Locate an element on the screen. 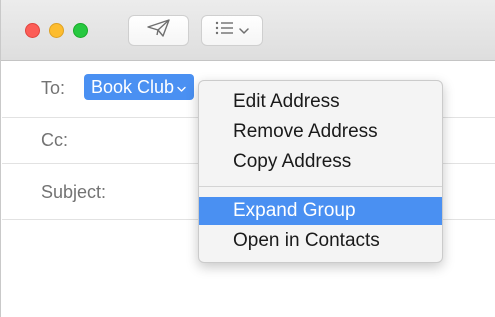 The height and width of the screenshot is (317, 495). to-label: To: is located at coordinates (53, 88).